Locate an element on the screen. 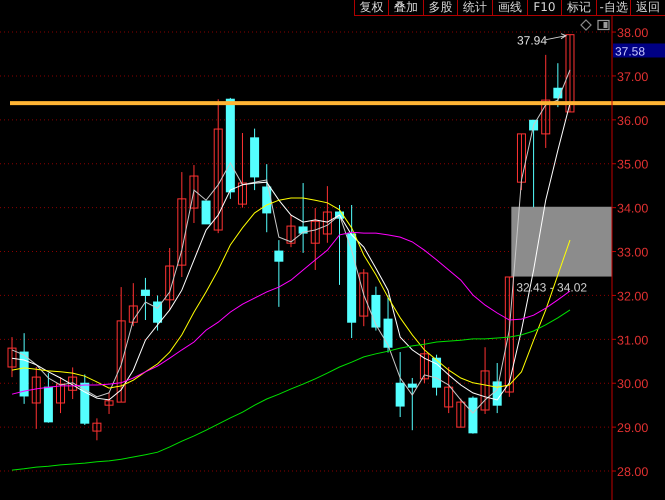 This screenshot has height=500, width=665. price-tag: 37.58 is located at coordinates (639, 50).